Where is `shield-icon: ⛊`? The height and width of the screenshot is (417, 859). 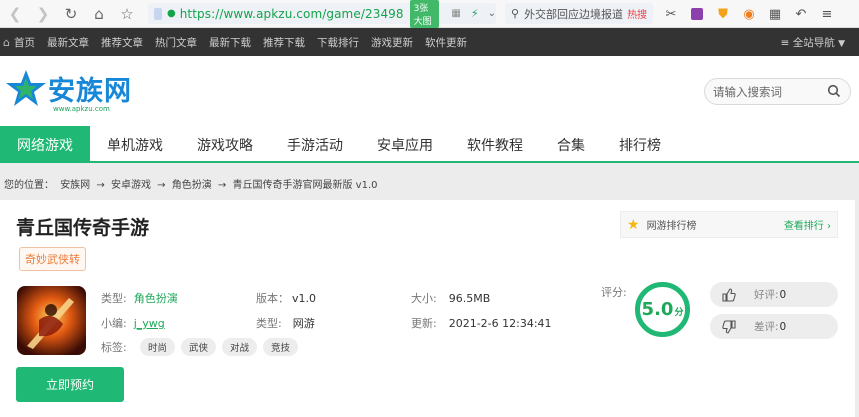 shield-icon: ⛊ is located at coordinates (723, 14).